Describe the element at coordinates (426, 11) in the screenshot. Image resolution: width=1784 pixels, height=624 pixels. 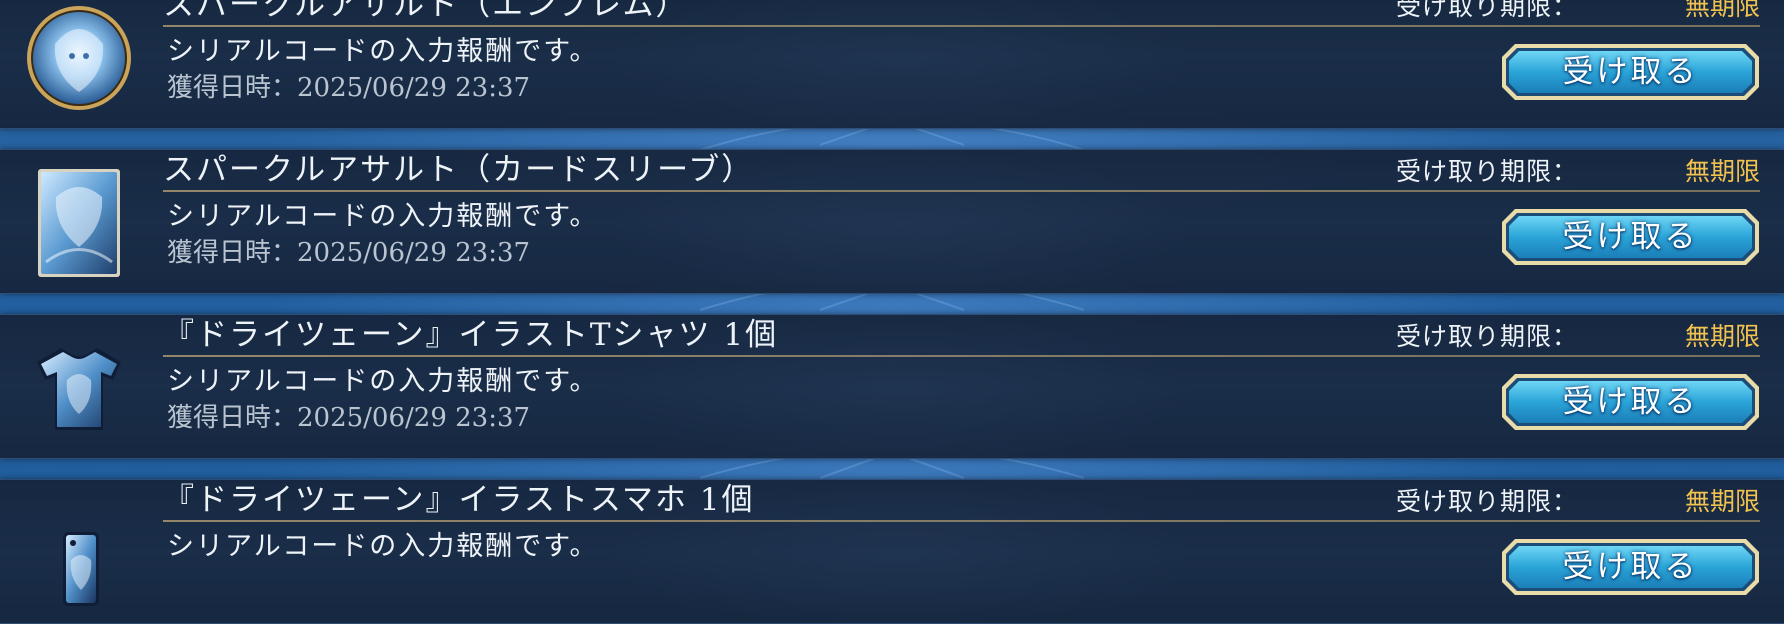
I see `item-title: スパークルアサルト（エンブレム）` at that location.